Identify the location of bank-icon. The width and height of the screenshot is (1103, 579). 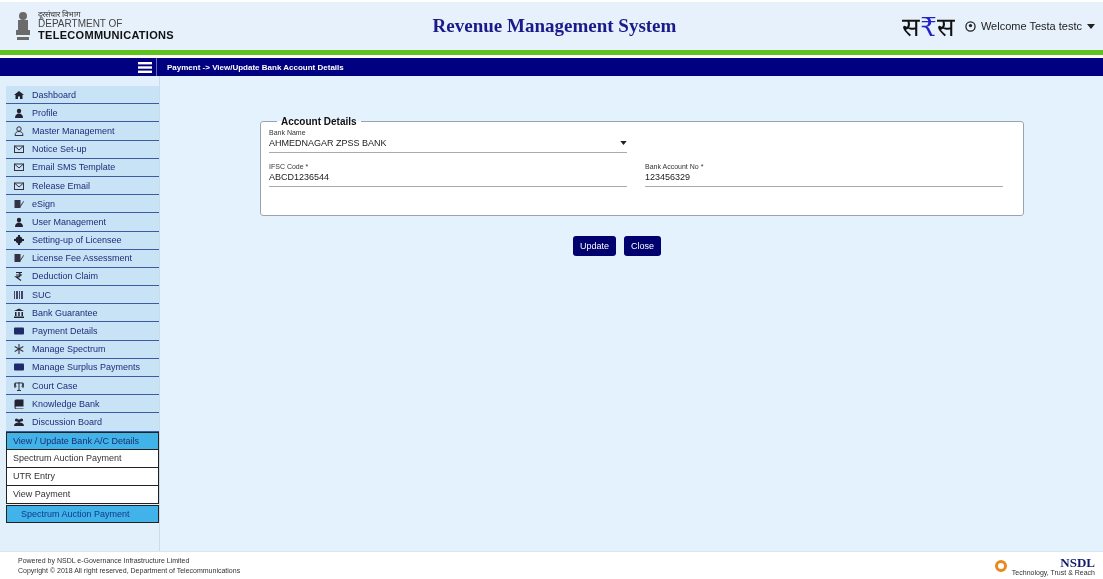
(19, 312).